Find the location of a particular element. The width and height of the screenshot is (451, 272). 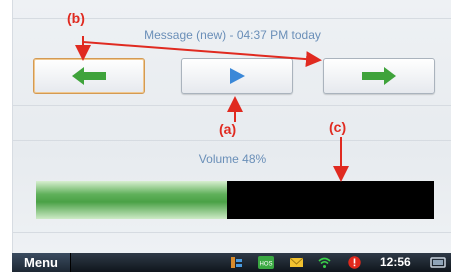

clock: 12:56 is located at coordinates (395, 262).